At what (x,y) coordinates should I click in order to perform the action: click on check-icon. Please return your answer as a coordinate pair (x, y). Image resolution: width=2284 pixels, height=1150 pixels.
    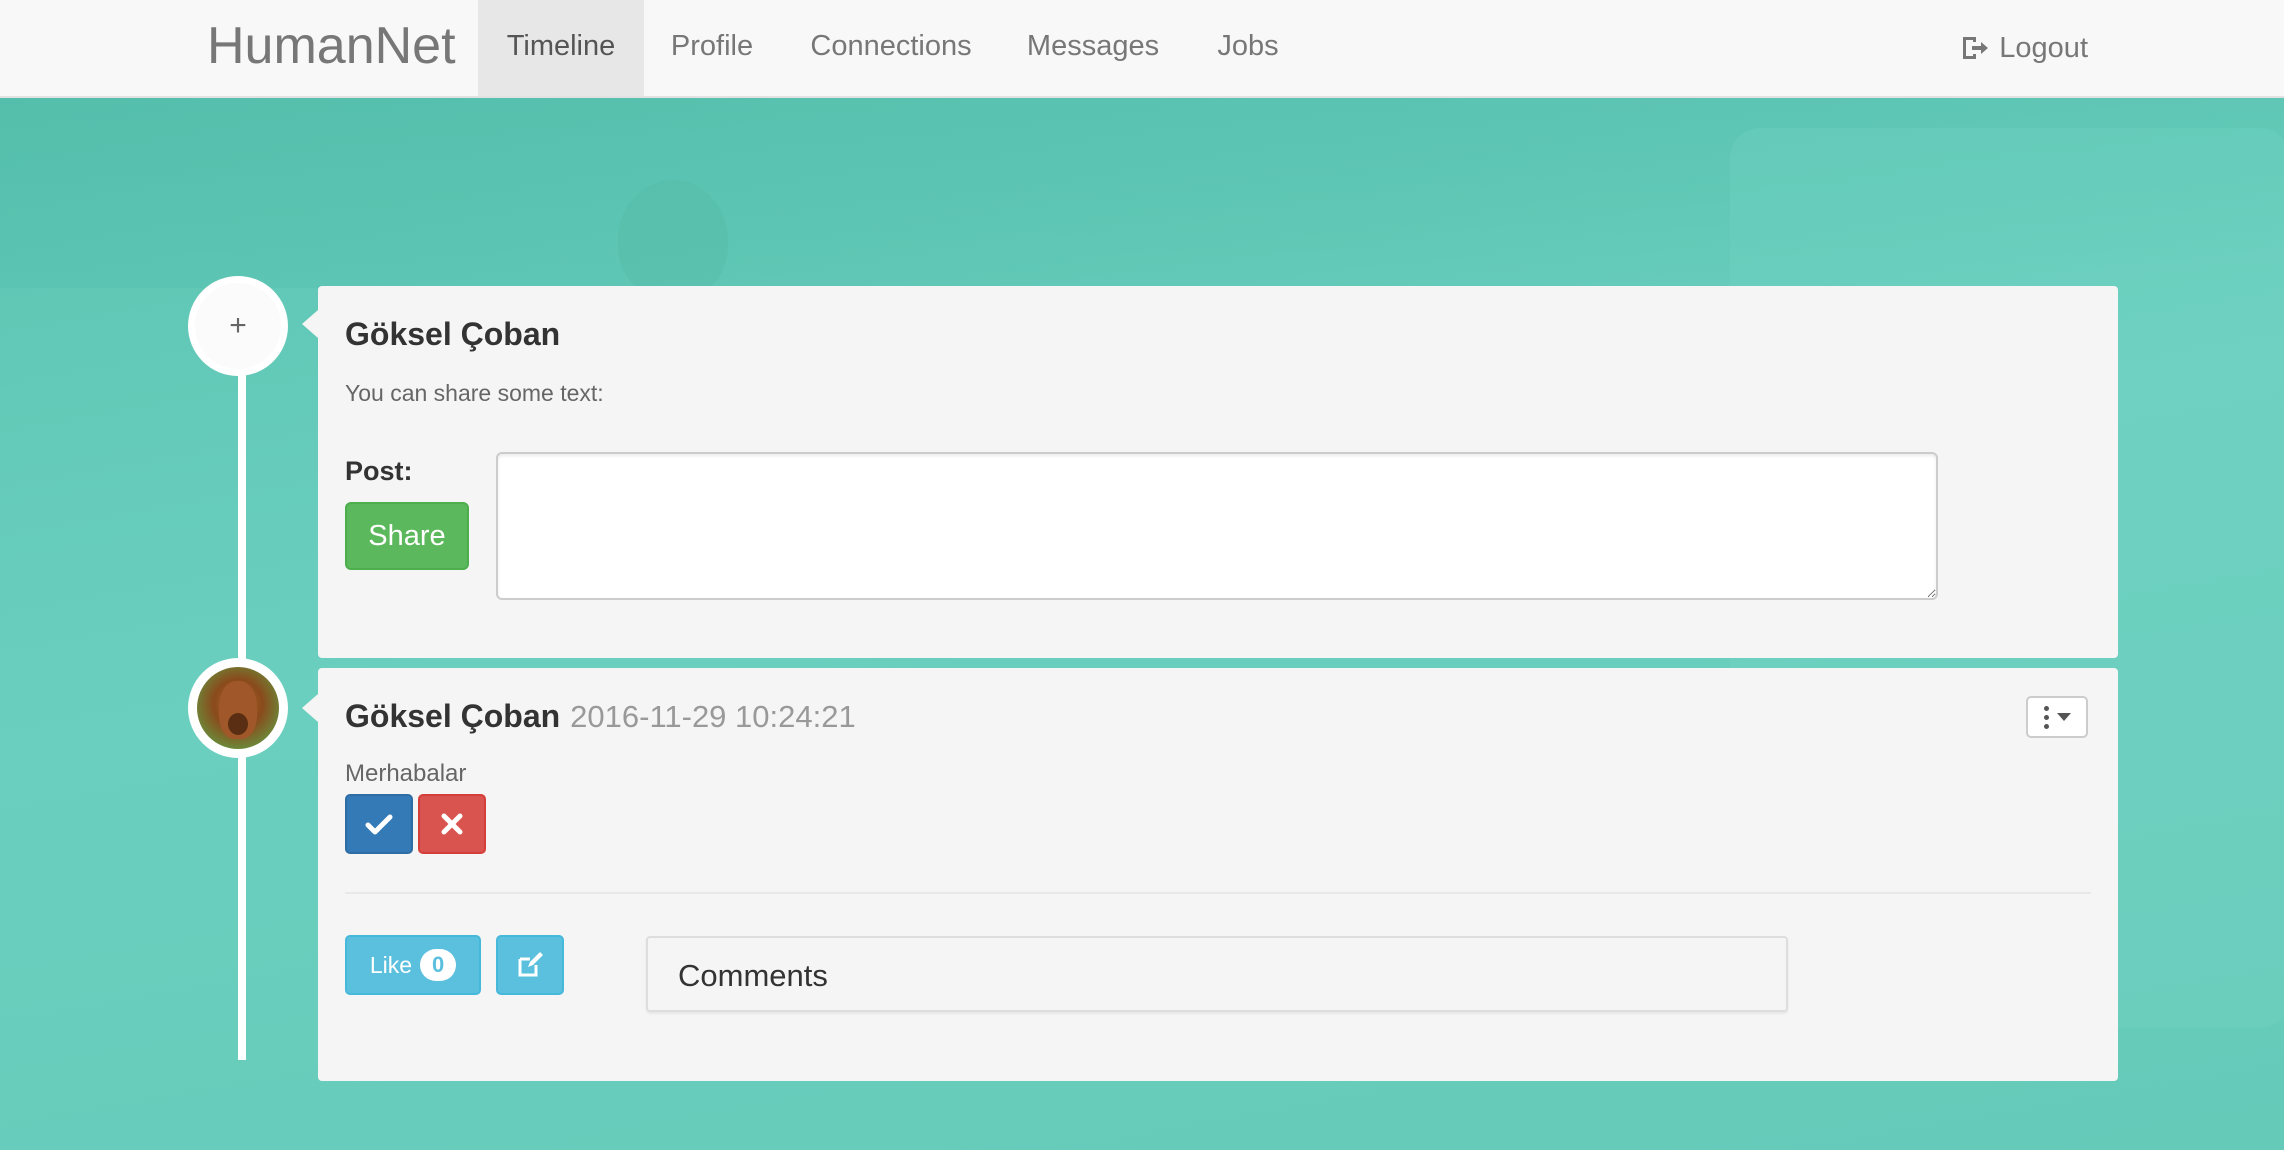
    Looking at the image, I should click on (379, 824).